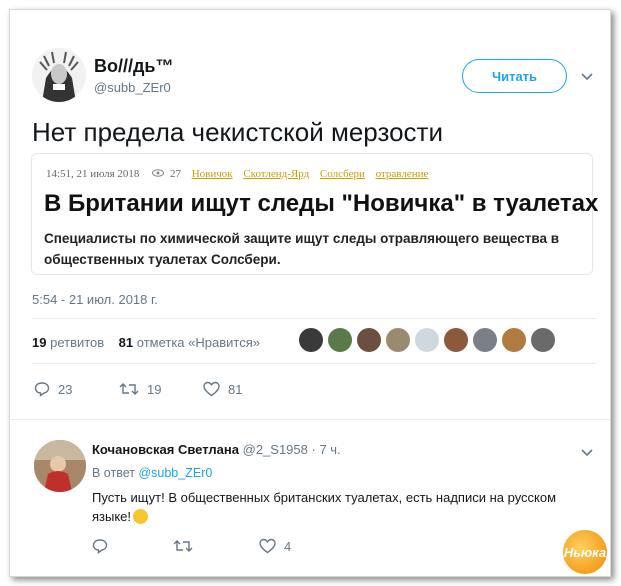 The image size is (621, 586). What do you see at coordinates (222, 389) in the screenshot?
I see `like-button: 81` at bounding box center [222, 389].